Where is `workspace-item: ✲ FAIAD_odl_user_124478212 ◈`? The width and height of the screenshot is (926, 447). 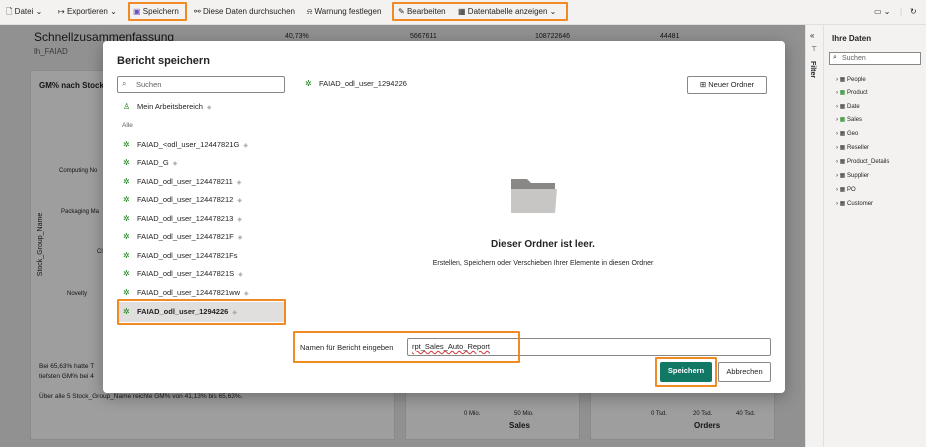
workspace-item: ✲ FAIAD_odl_user_124478212 ◈ is located at coordinates (182, 200).